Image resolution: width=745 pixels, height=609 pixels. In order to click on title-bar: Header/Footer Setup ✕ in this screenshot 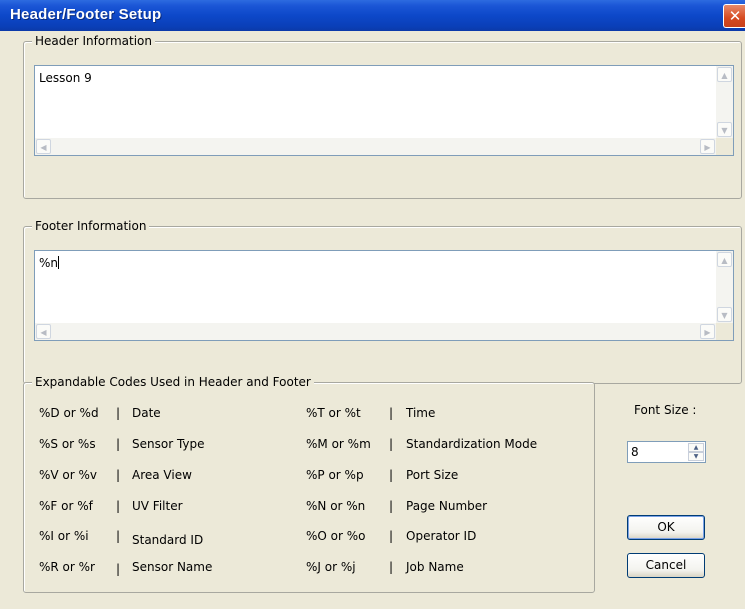, I will do `click(372, 15)`.